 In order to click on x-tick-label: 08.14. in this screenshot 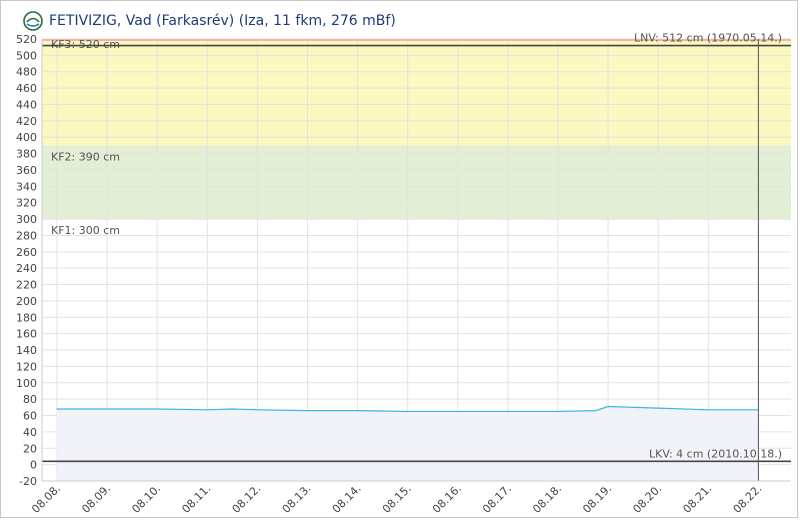, I will do `click(347, 499)`.